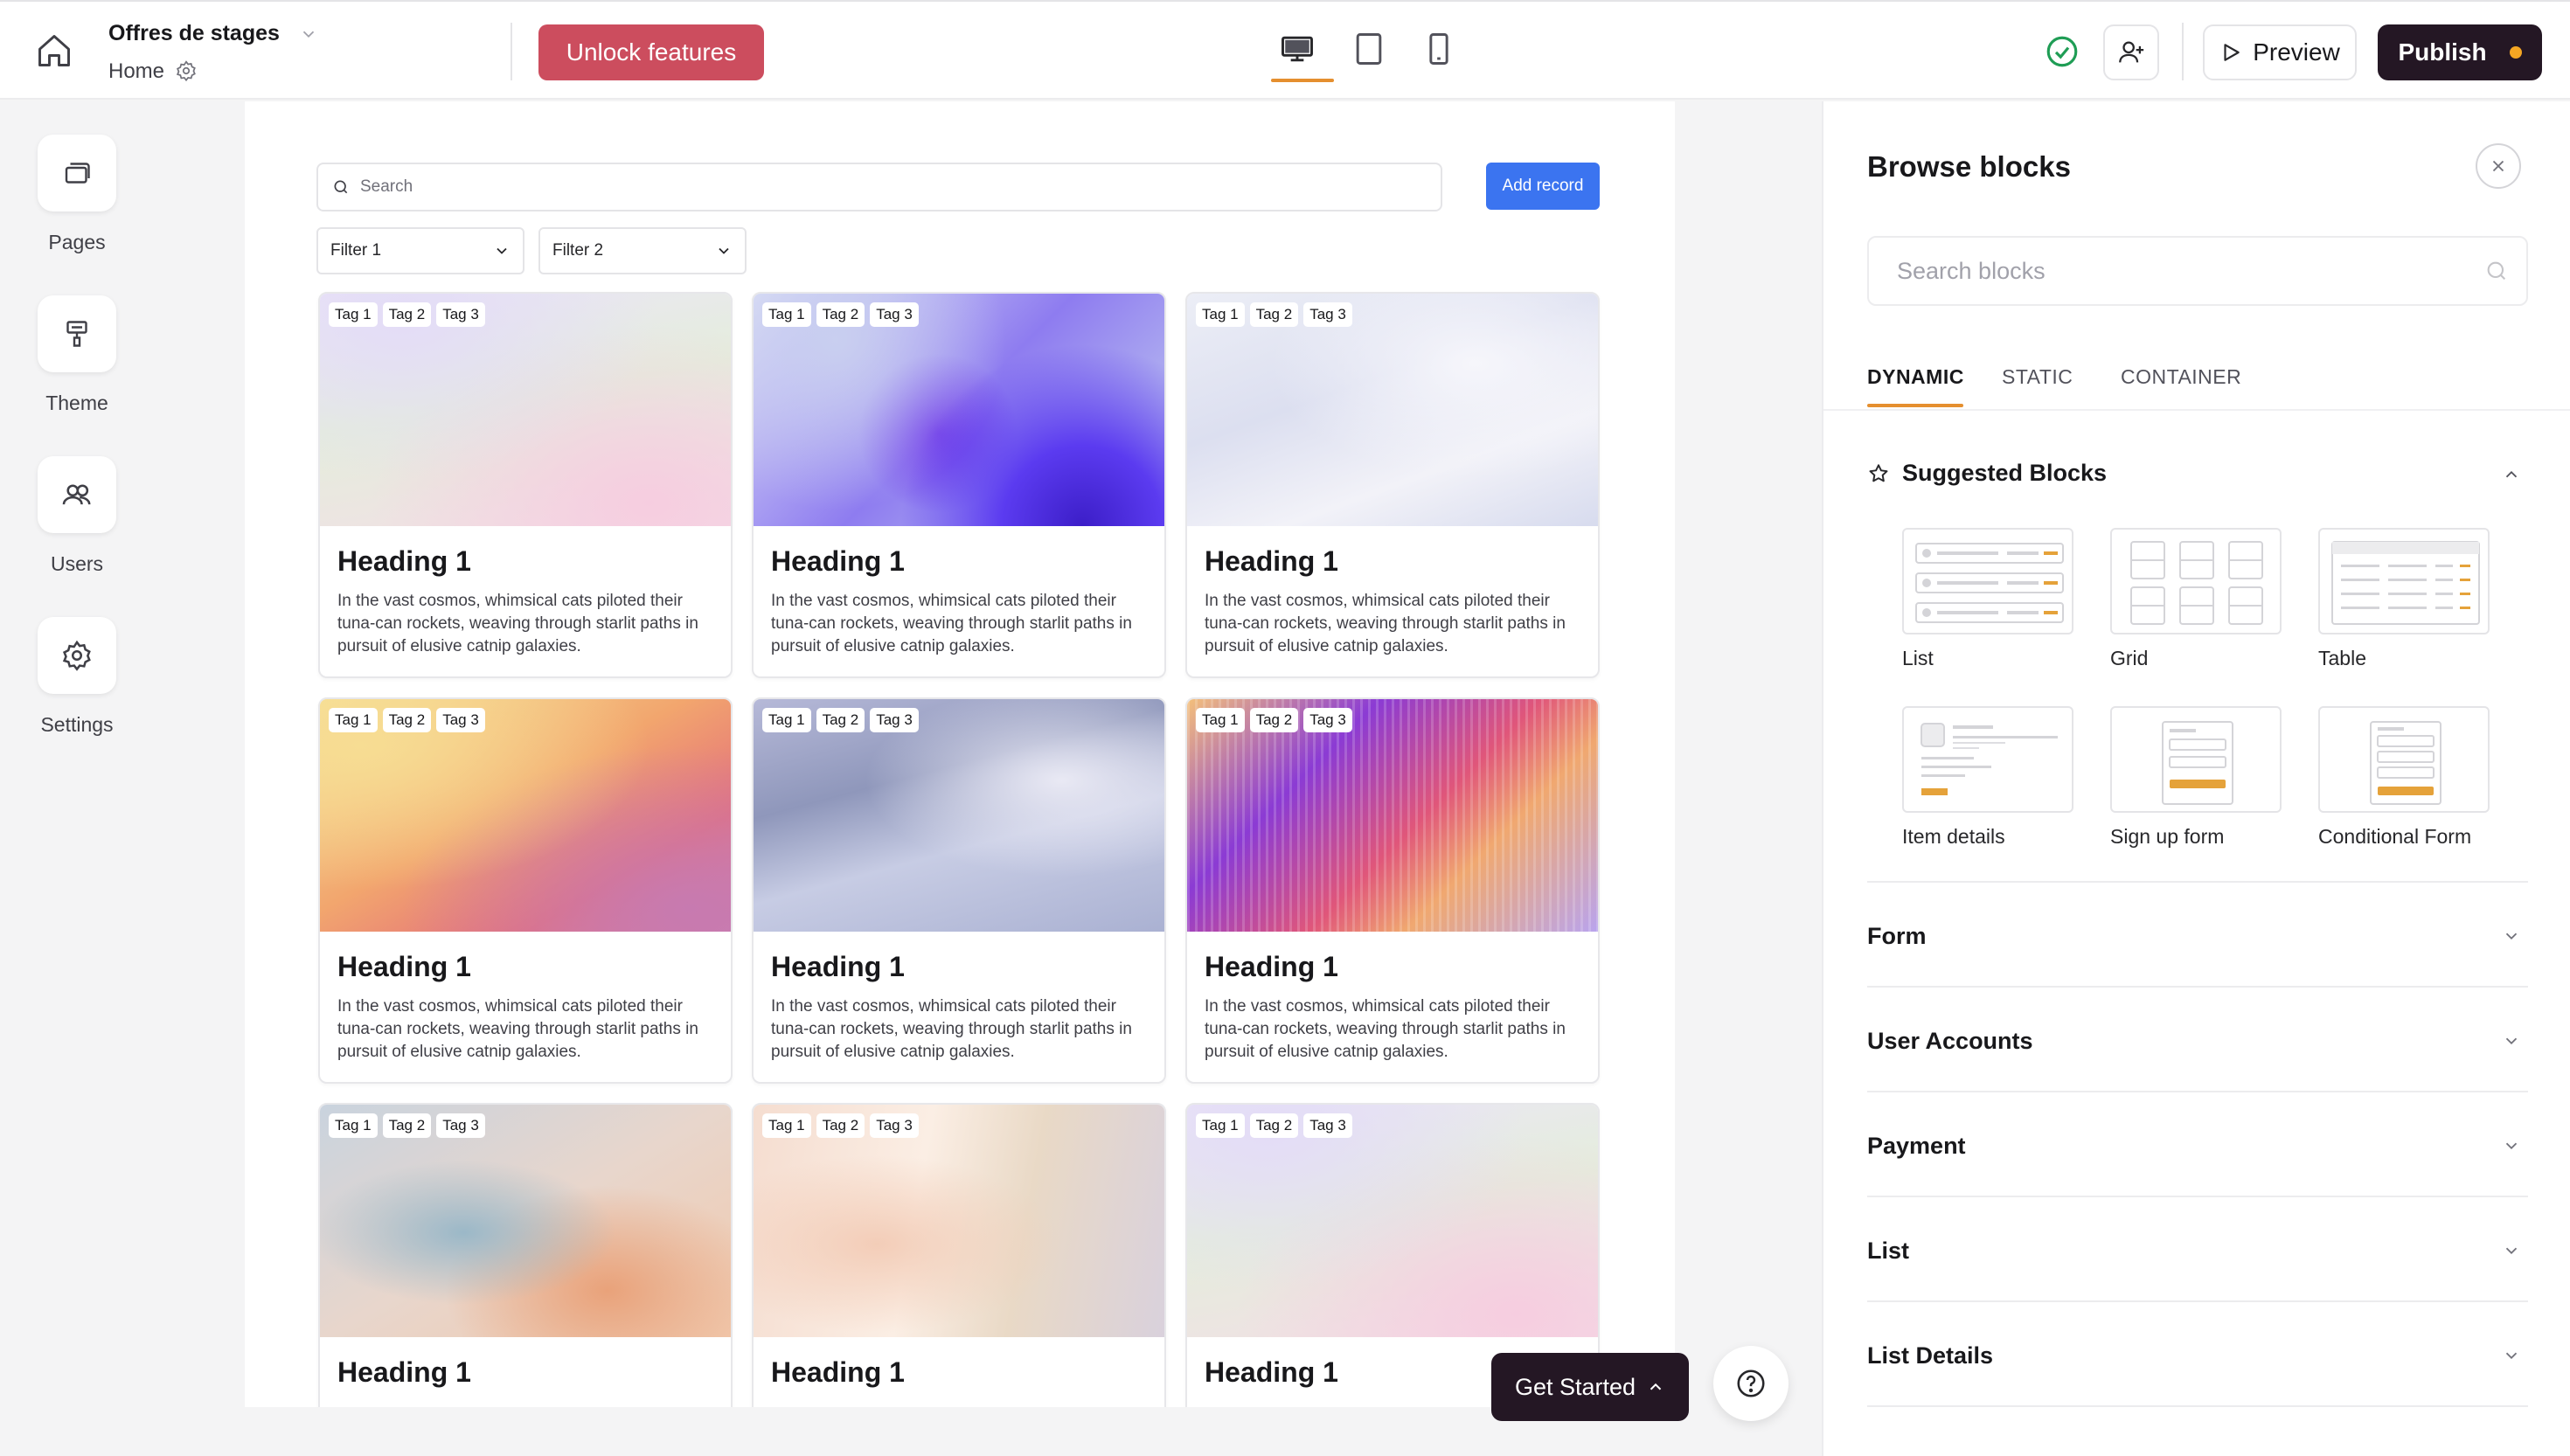 The height and width of the screenshot is (1456, 2570). Describe the element at coordinates (76, 403) in the screenshot. I see `sidebar-item-label: Theme` at that location.